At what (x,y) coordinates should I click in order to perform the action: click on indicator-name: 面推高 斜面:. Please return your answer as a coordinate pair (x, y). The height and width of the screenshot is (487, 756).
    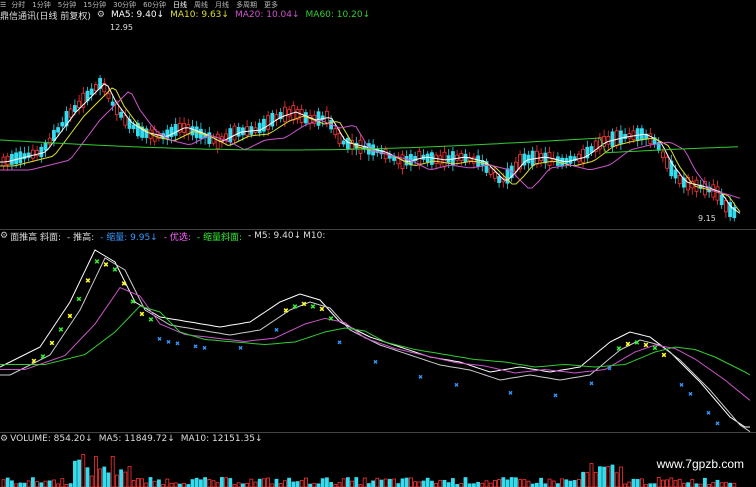
    Looking at the image, I should click on (35, 236).